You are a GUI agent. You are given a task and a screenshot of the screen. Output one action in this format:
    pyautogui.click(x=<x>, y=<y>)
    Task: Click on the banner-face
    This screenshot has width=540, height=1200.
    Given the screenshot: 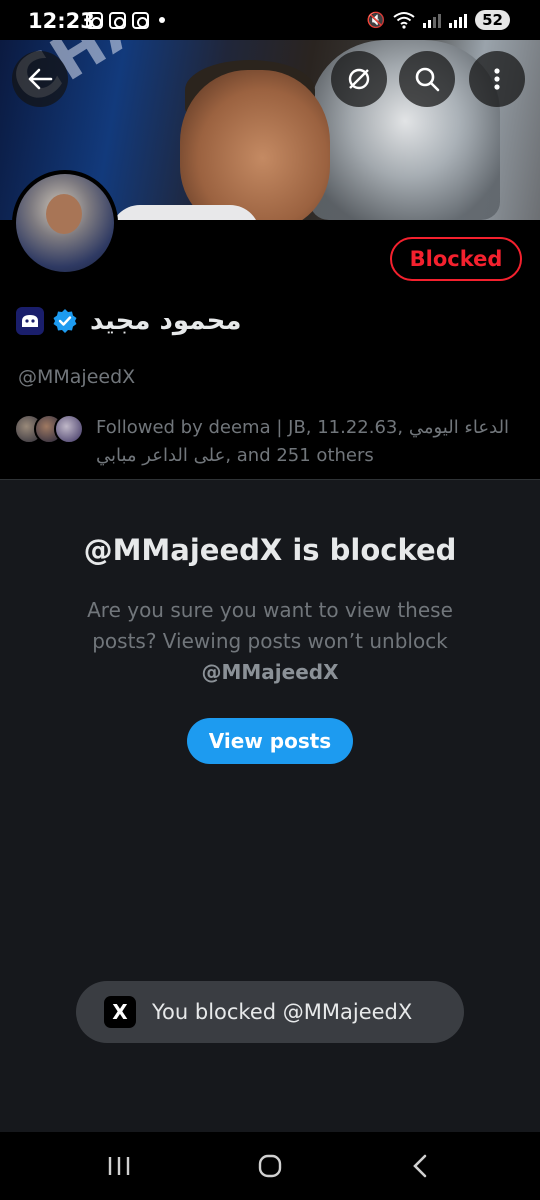 What is the action you would take?
    pyautogui.click(x=255, y=145)
    